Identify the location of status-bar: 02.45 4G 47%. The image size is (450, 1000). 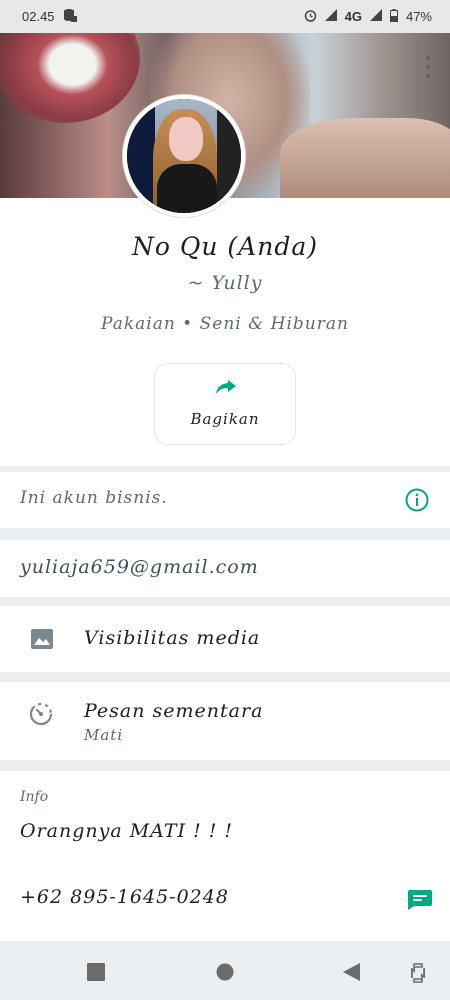
(225, 16).